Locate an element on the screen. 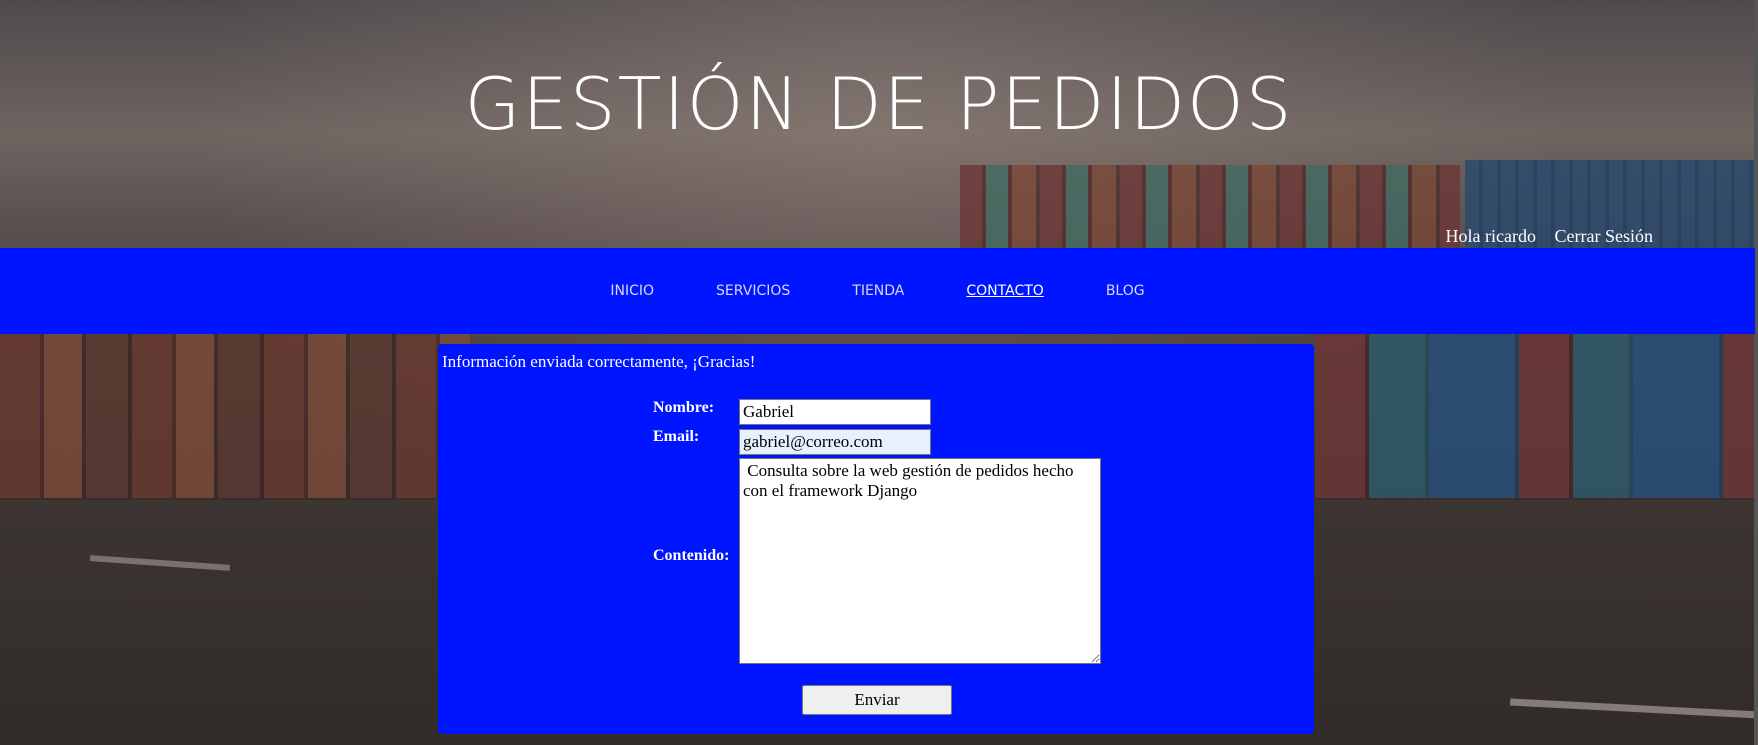  logout-link: Cerrar Sesión is located at coordinates (1604, 236).